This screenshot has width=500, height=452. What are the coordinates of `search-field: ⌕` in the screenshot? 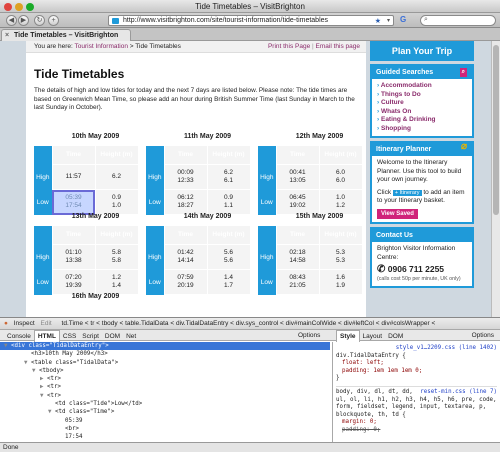 It's located at (458, 20).